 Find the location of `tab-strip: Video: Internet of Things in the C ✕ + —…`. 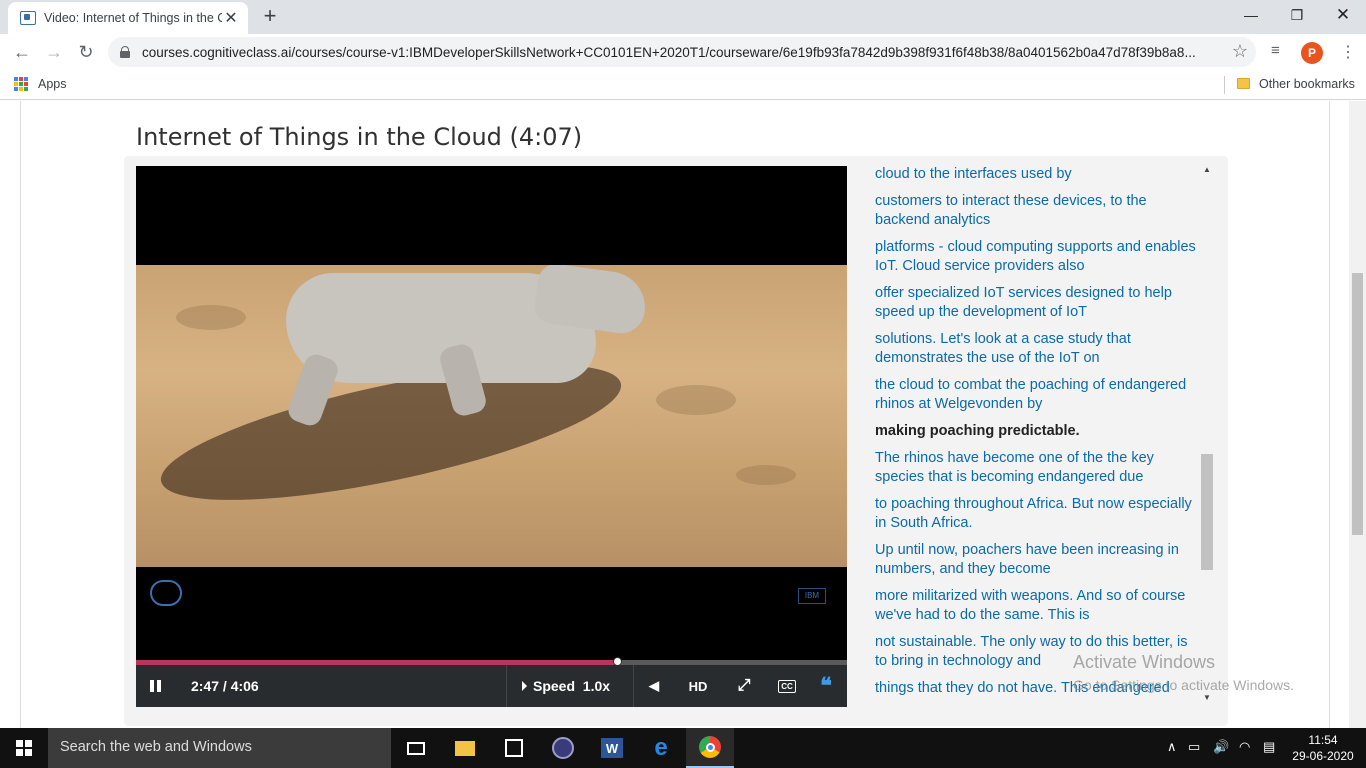

tab-strip: Video: Internet of Things in the C ✕ + —… is located at coordinates (683, 17).